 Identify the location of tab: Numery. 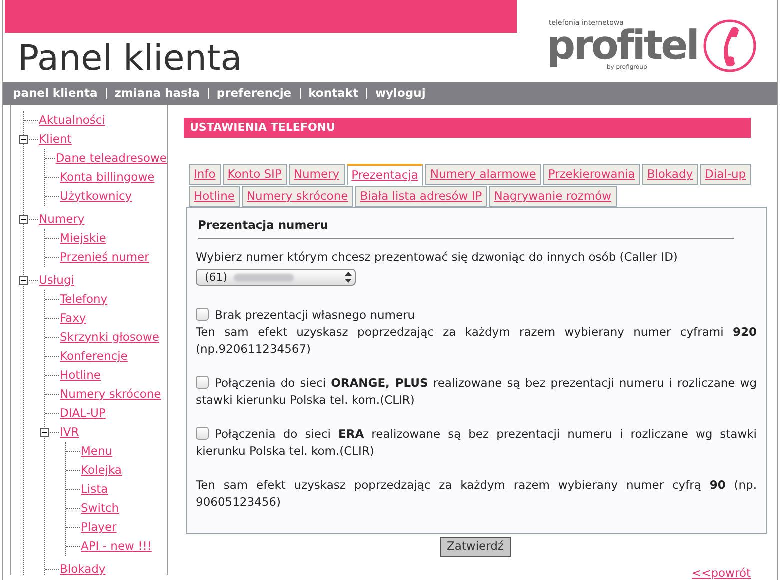
(316, 174).